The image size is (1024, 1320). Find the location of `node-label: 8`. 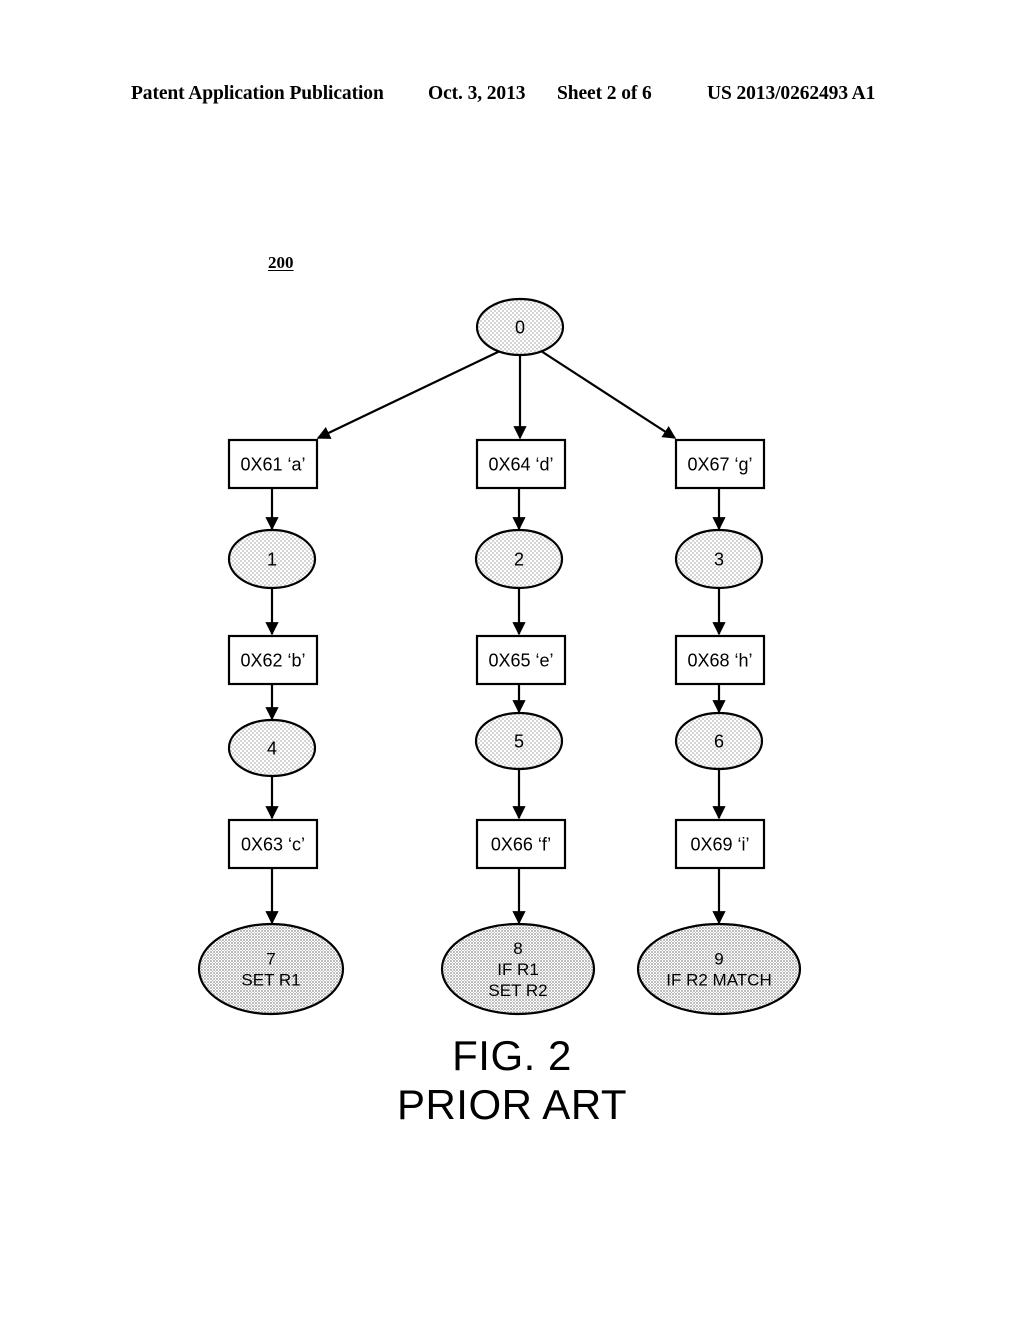

node-label: 8 is located at coordinates (517, 948).